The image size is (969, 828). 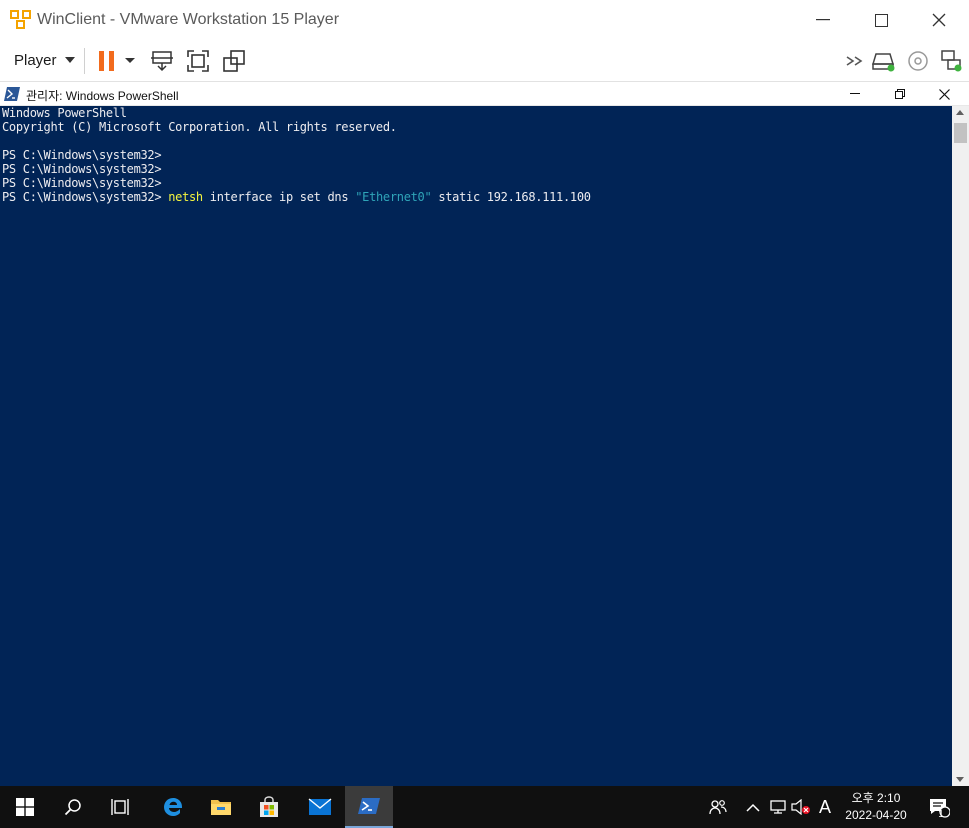 What do you see at coordinates (393, 197) in the screenshot?
I see `command-string-arg: "Ethernet0"` at bounding box center [393, 197].